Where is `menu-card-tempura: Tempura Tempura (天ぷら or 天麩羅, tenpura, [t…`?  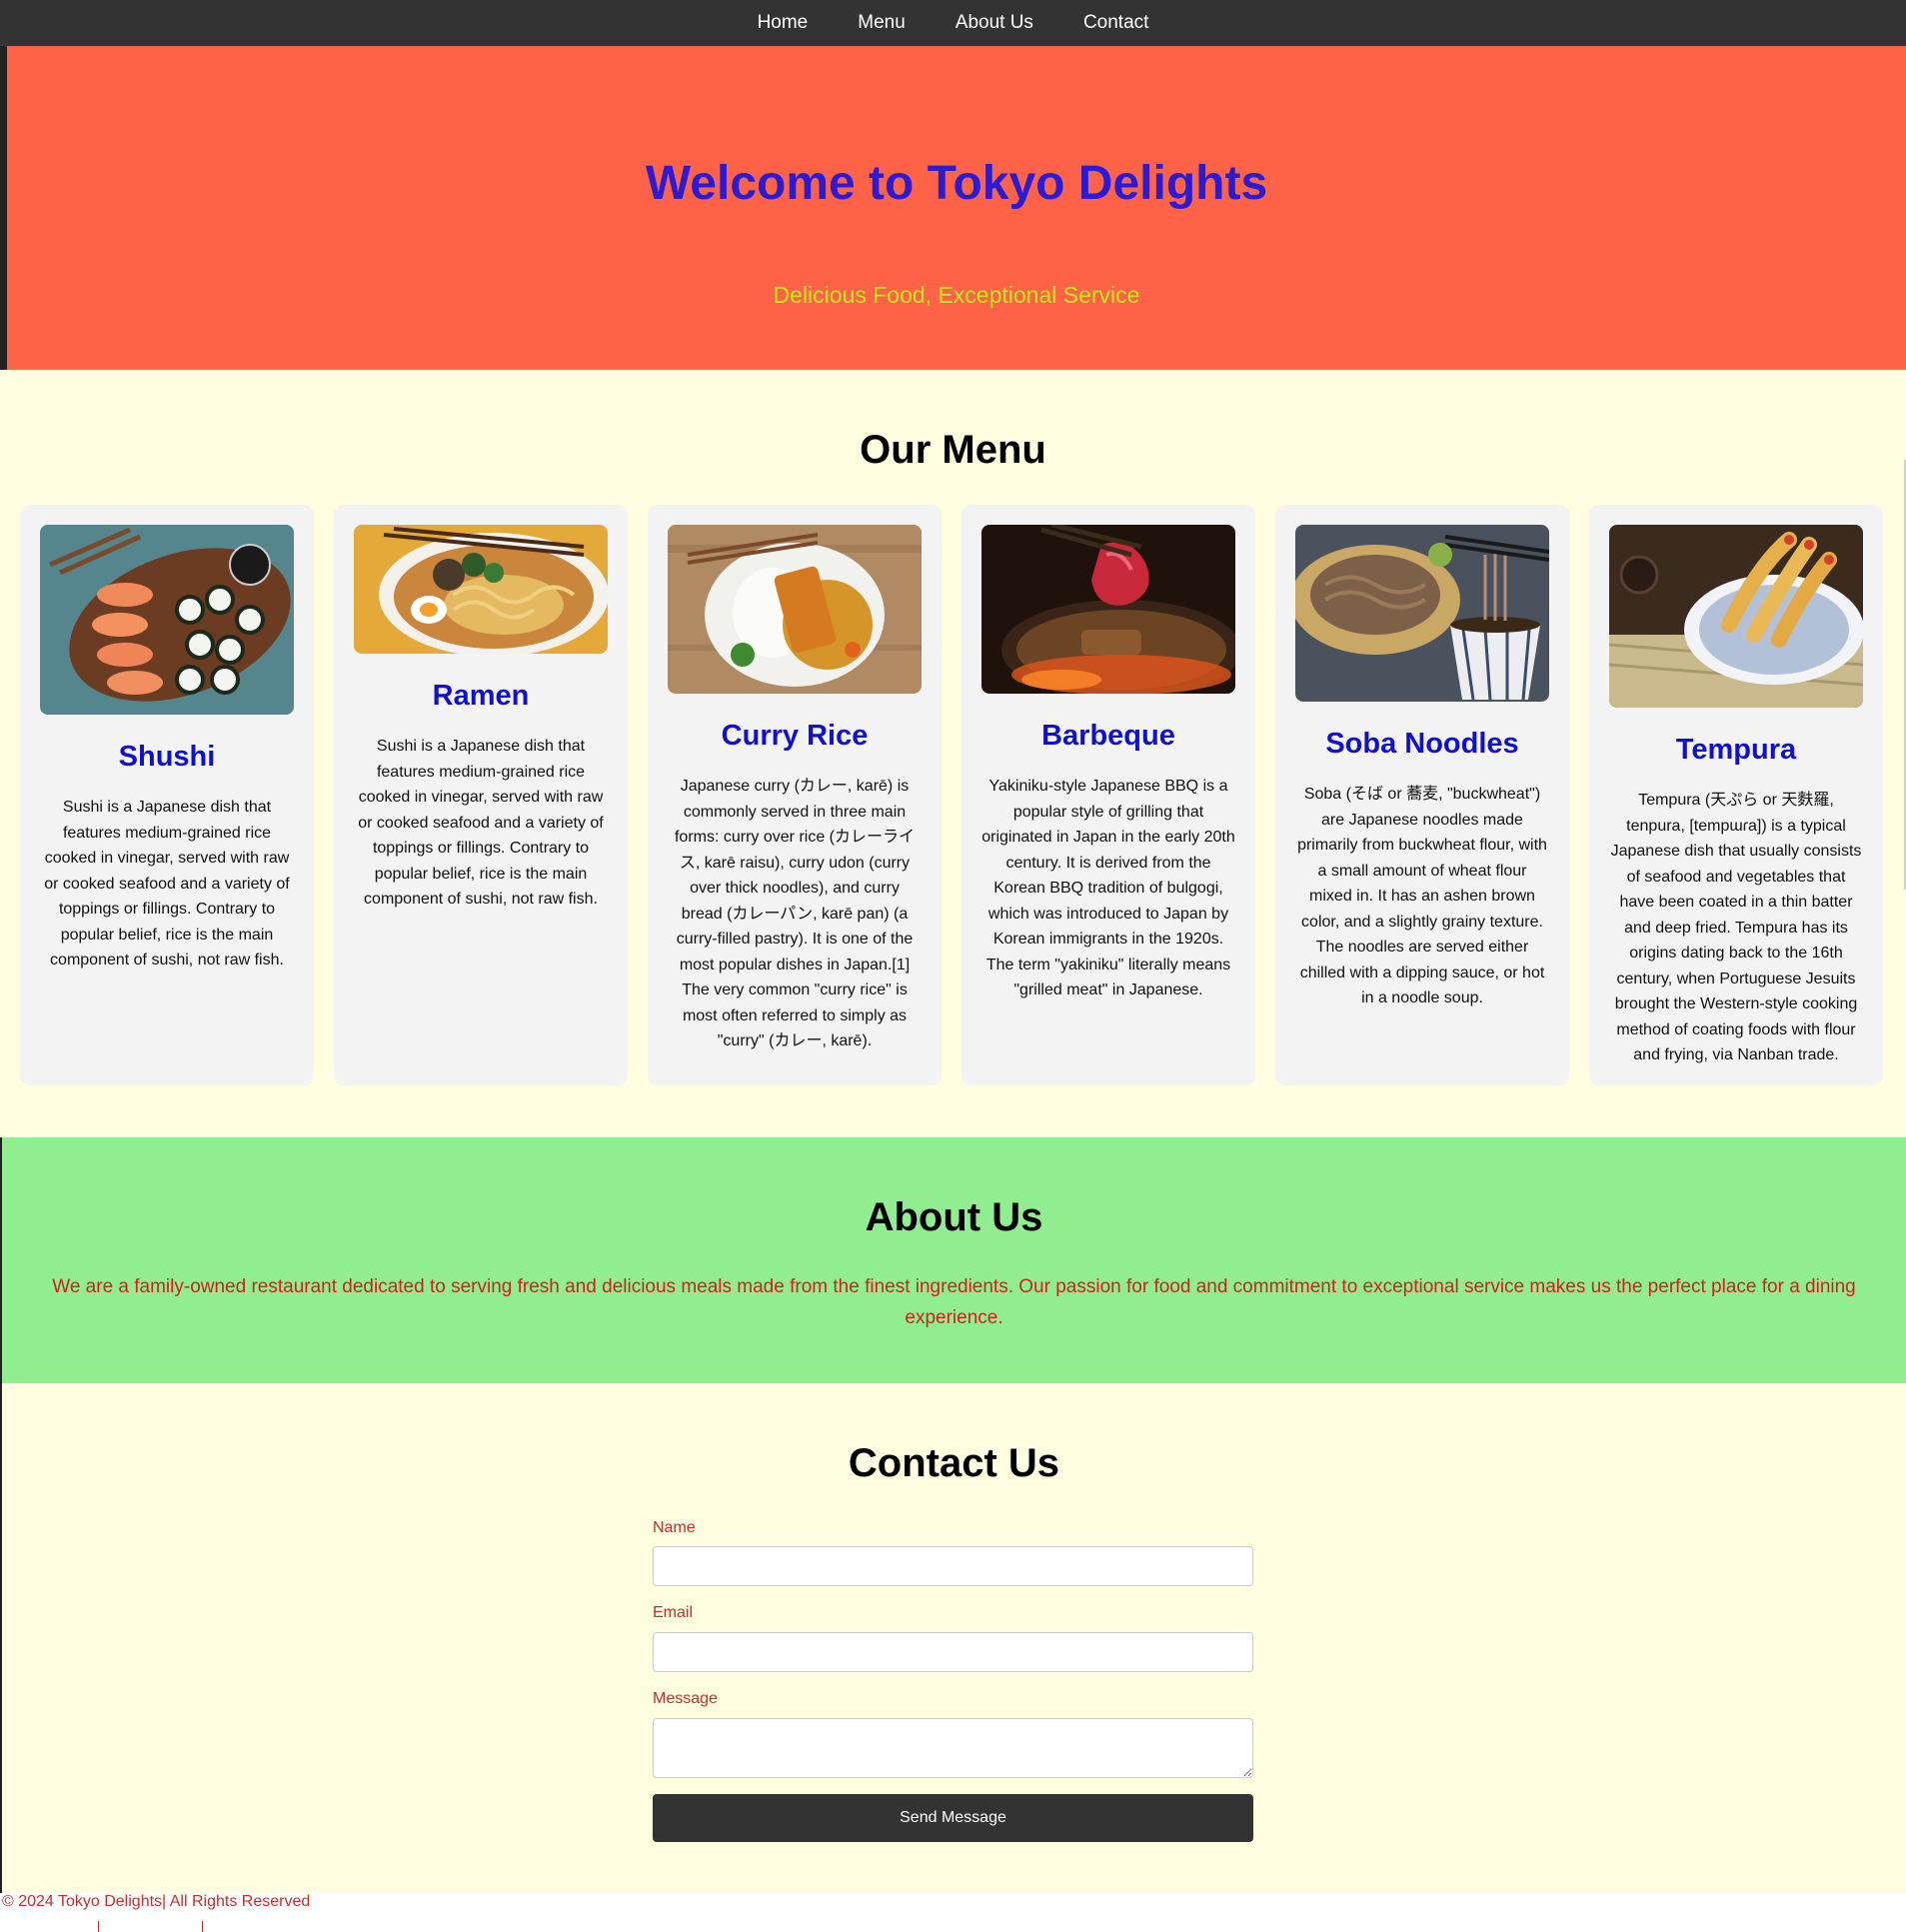
menu-card-tempura: Tempura Tempura (天ぷら or 天麩羅, tenpura, [t… is located at coordinates (1736, 795).